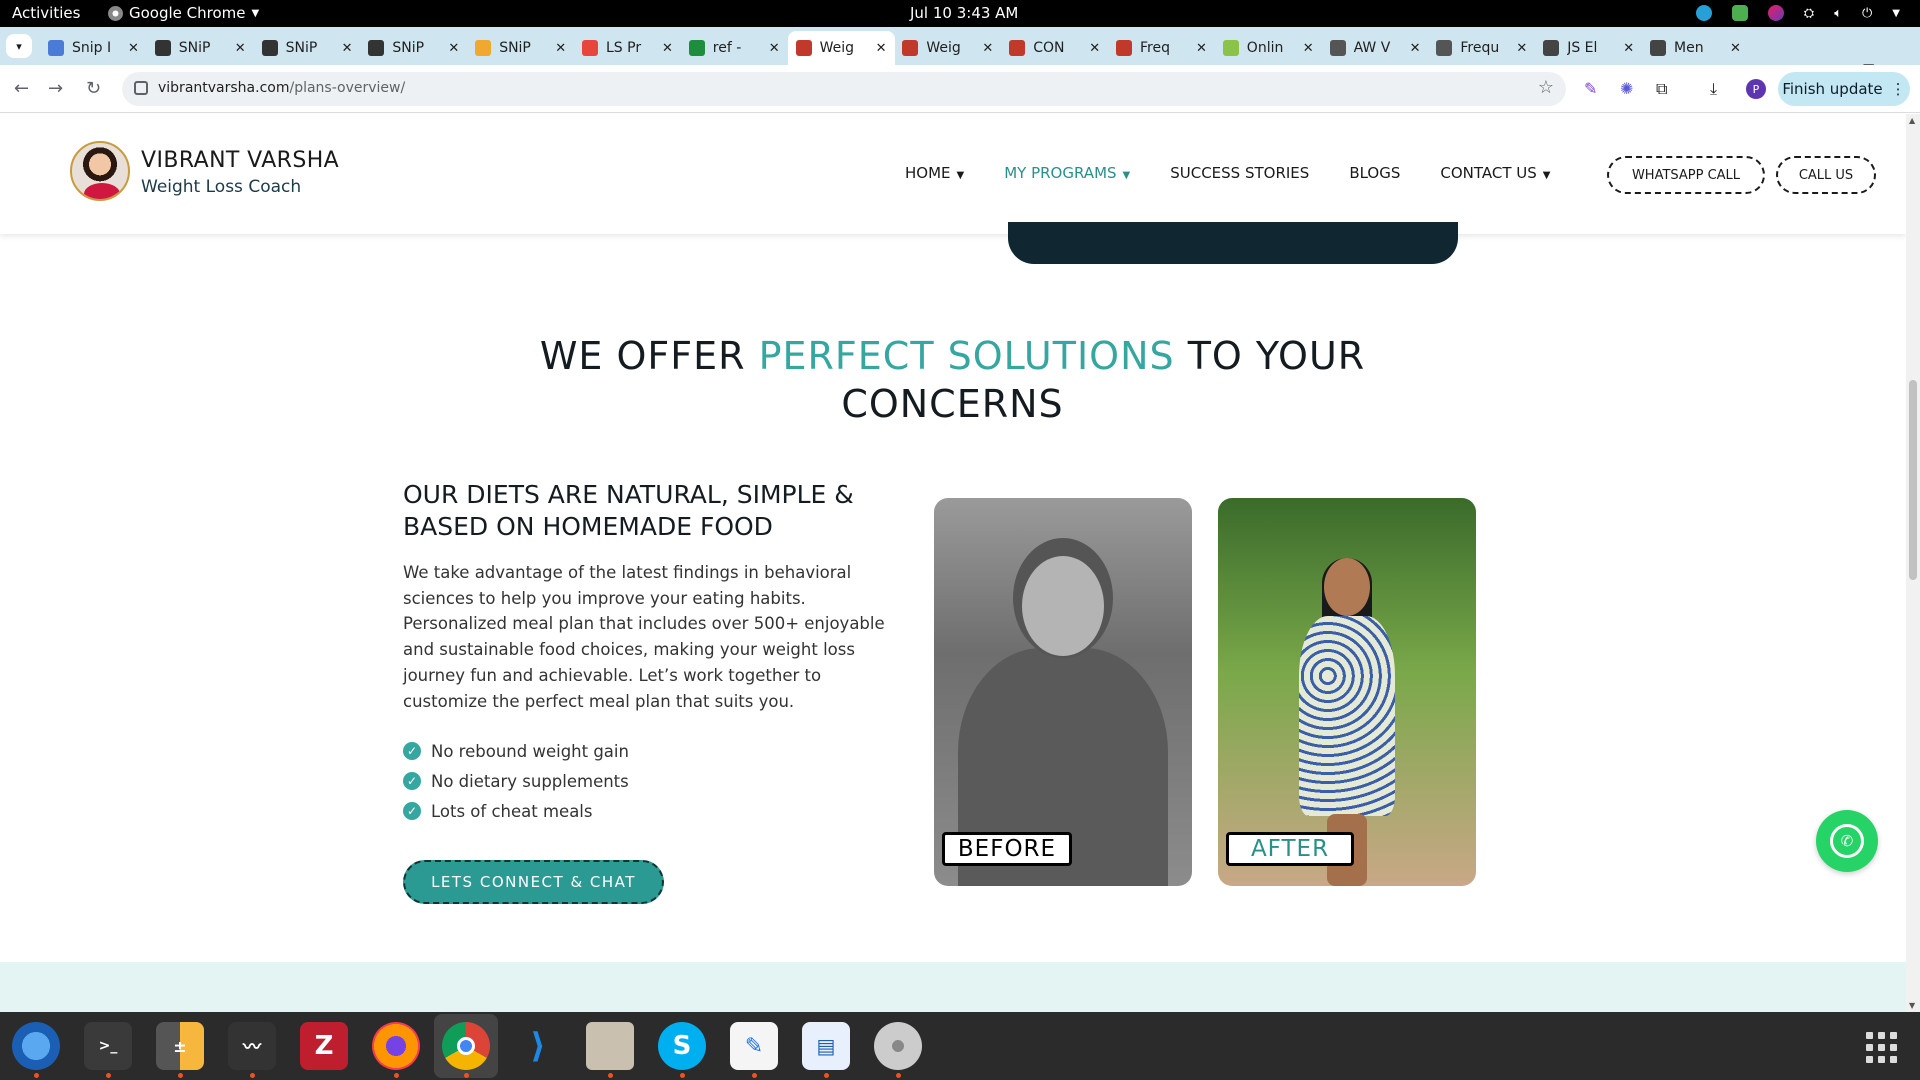 The height and width of the screenshot is (1080, 1920). Describe the element at coordinates (682, 1050) in the screenshot. I see `skype-icon: S` at that location.